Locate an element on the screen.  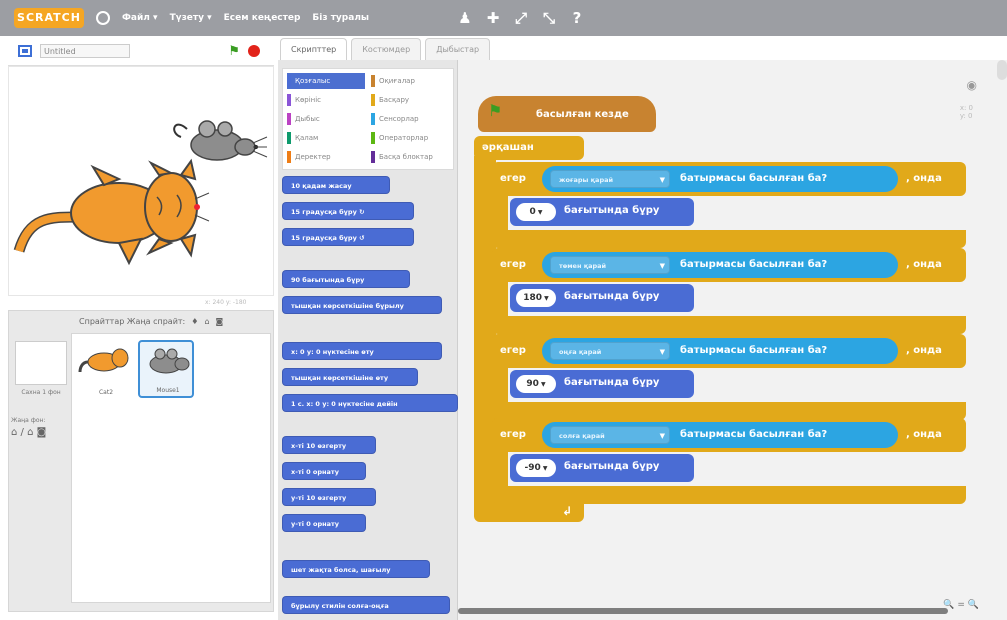
category-1: Қозғалыс is located at coordinates (326, 81).